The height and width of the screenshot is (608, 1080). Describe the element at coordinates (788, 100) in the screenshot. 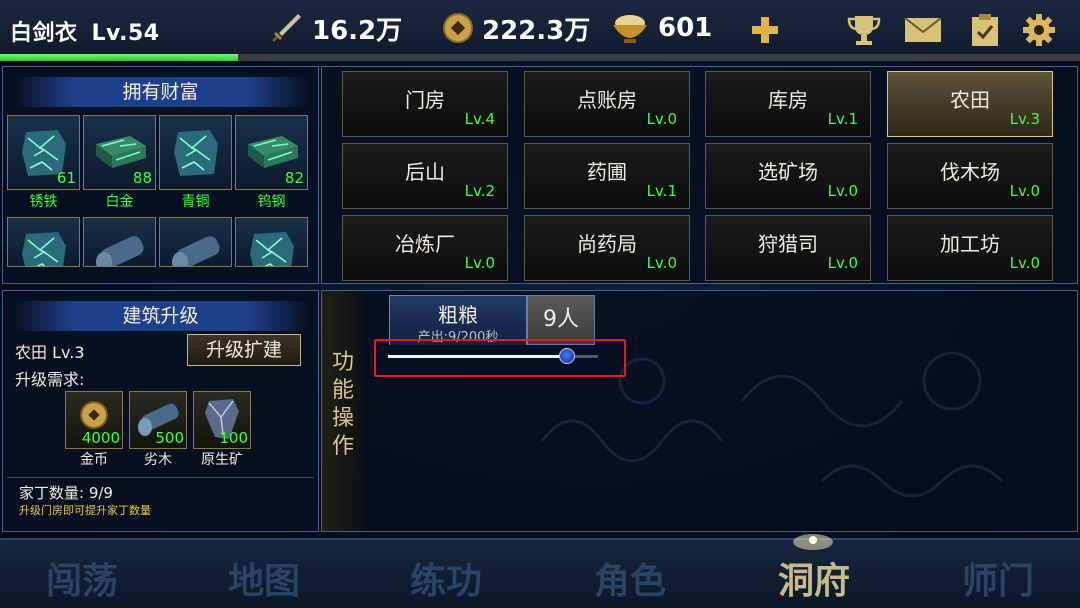

I see `building-name: 库房` at that location.